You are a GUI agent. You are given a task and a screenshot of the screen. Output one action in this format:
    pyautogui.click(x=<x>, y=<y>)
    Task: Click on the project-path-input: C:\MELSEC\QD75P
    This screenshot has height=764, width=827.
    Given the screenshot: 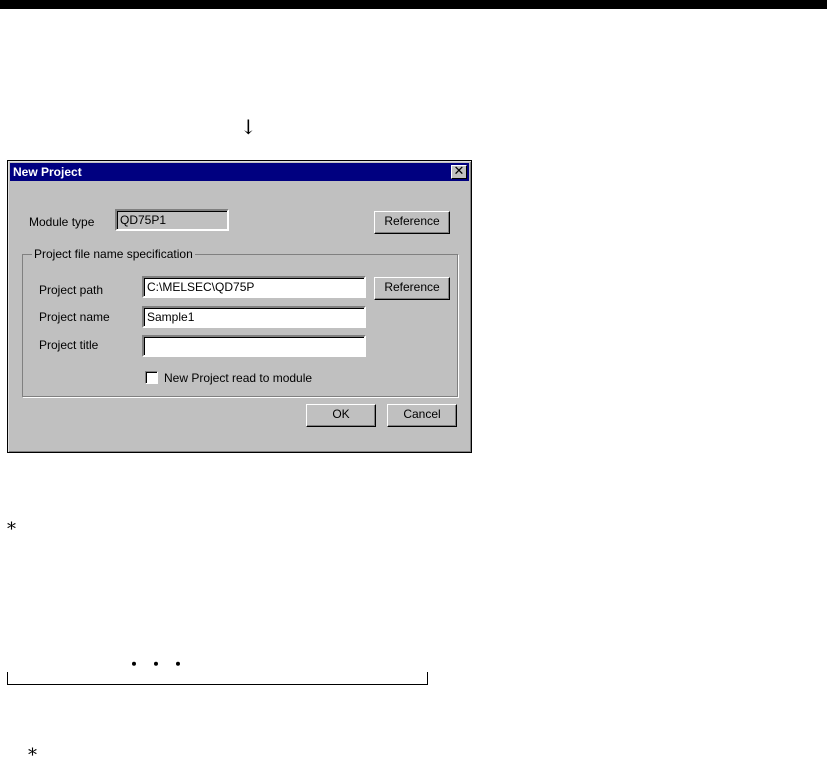 What is the action you would take?
    pyautogui.click(x=254, y=287)
    